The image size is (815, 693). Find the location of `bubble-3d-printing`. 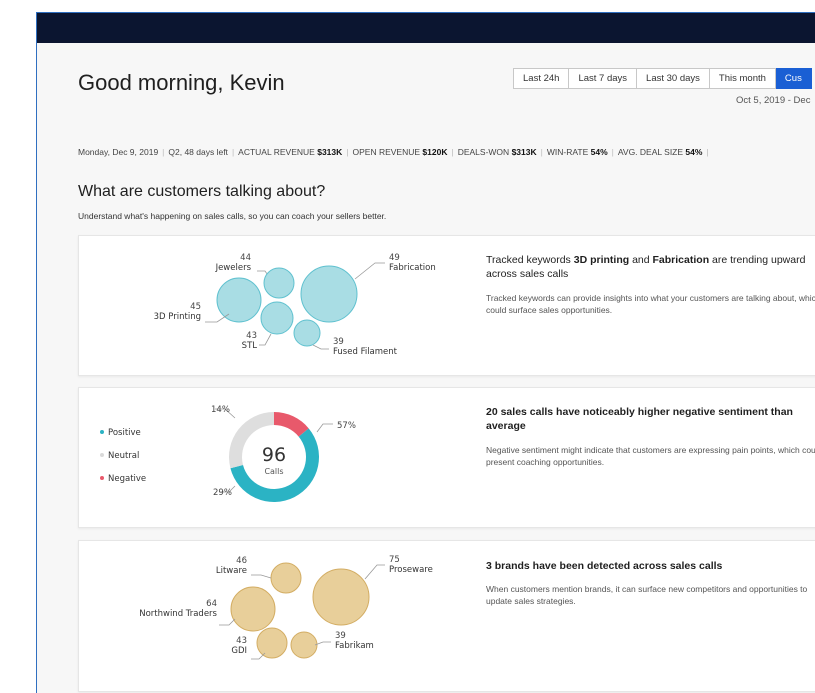

bubble-3d-printing is located at coordinates (279, 283).